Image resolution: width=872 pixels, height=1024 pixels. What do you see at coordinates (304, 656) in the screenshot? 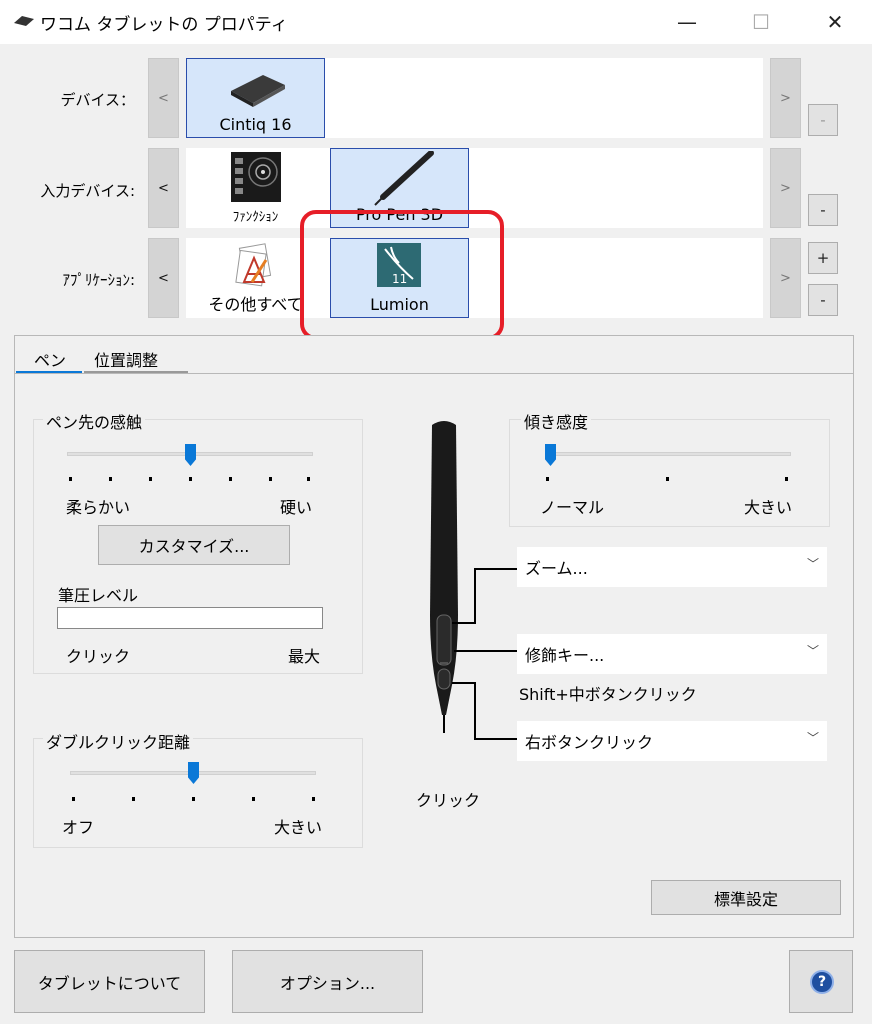
I see `pressure-max-label: 最大` at bounding box center [304, 656].